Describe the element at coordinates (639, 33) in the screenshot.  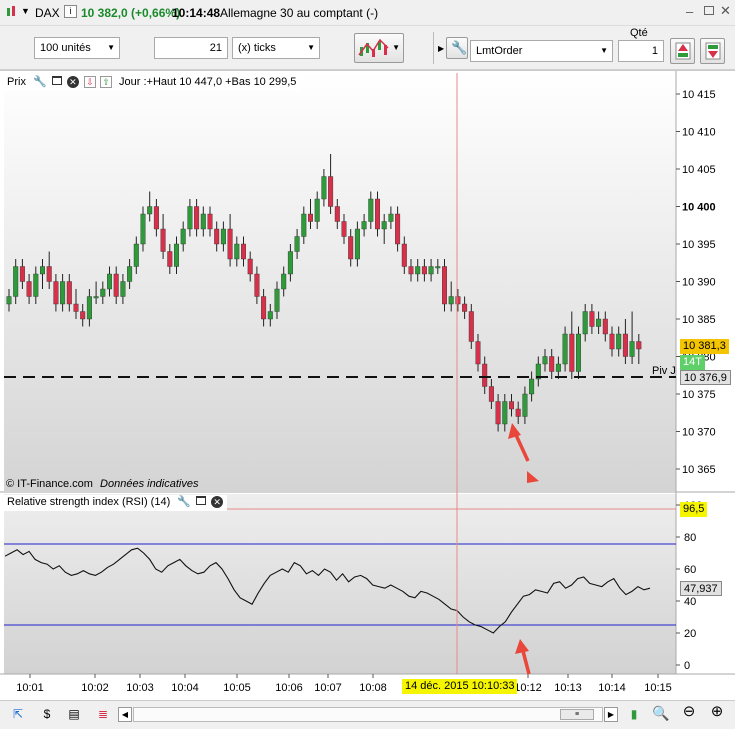
I see `qty-label: Qté` at that location.